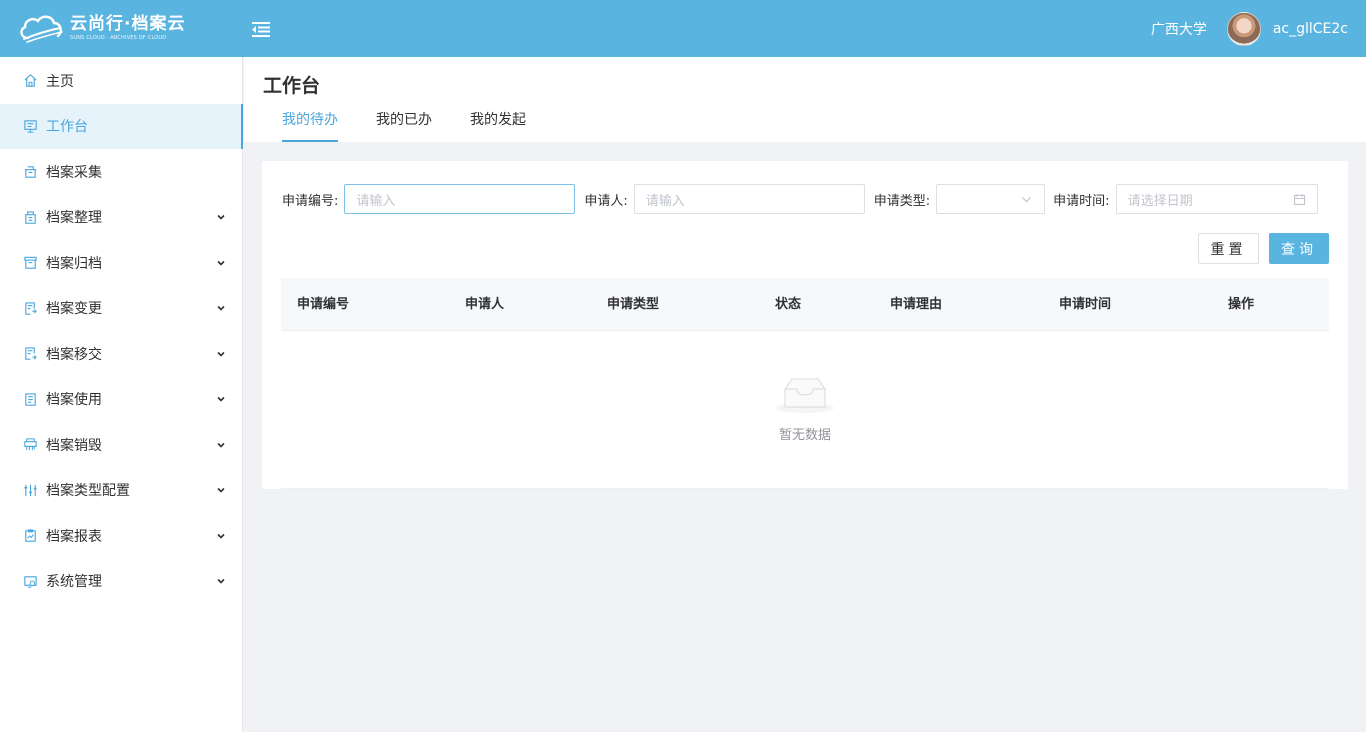 The height and width of the screenshot is (732, 1366). What do you see at coordinates (991, 199) in the screenshot?
I see `type-select` at bounding box center [991, 199].